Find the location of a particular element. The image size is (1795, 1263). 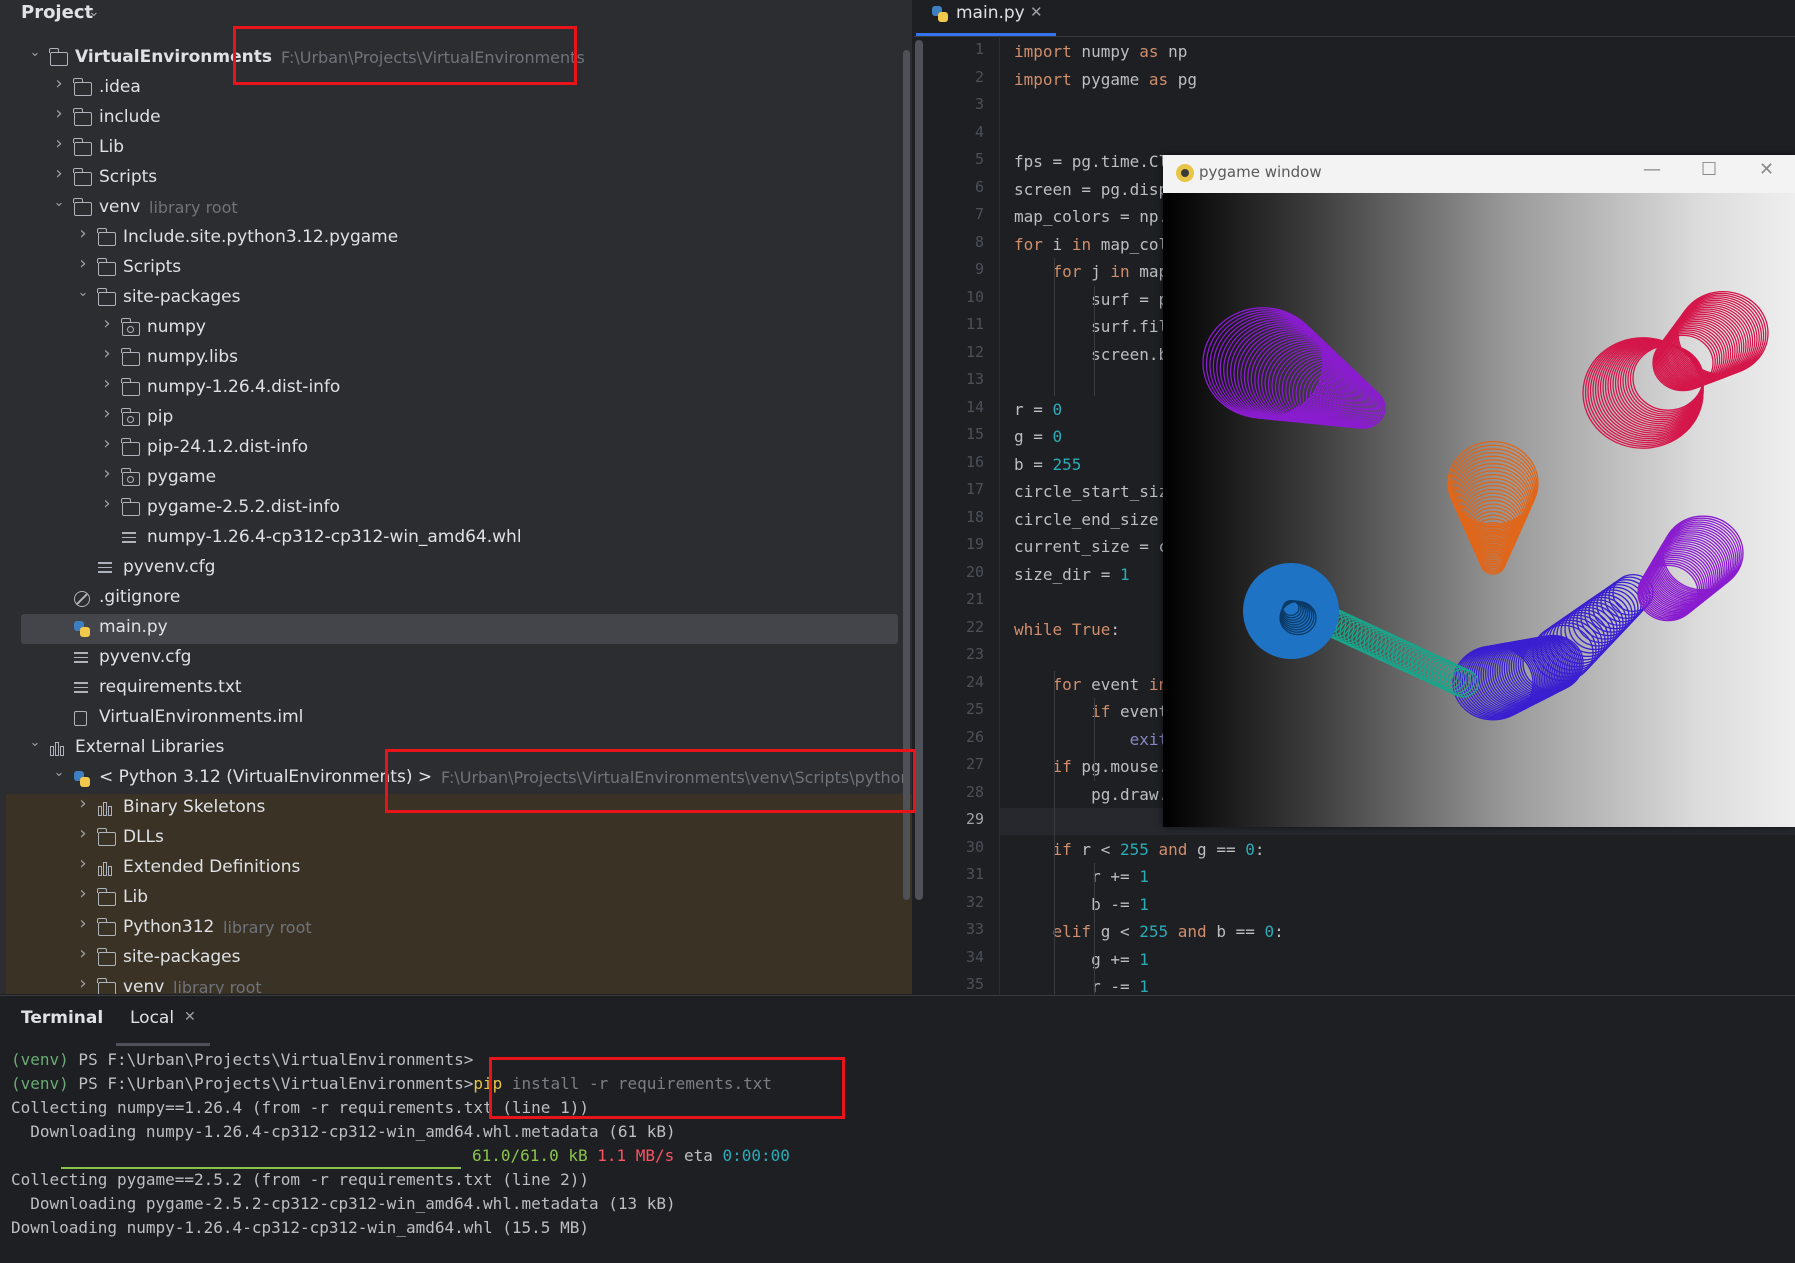

package-icon is located at coordinates (130, 477).